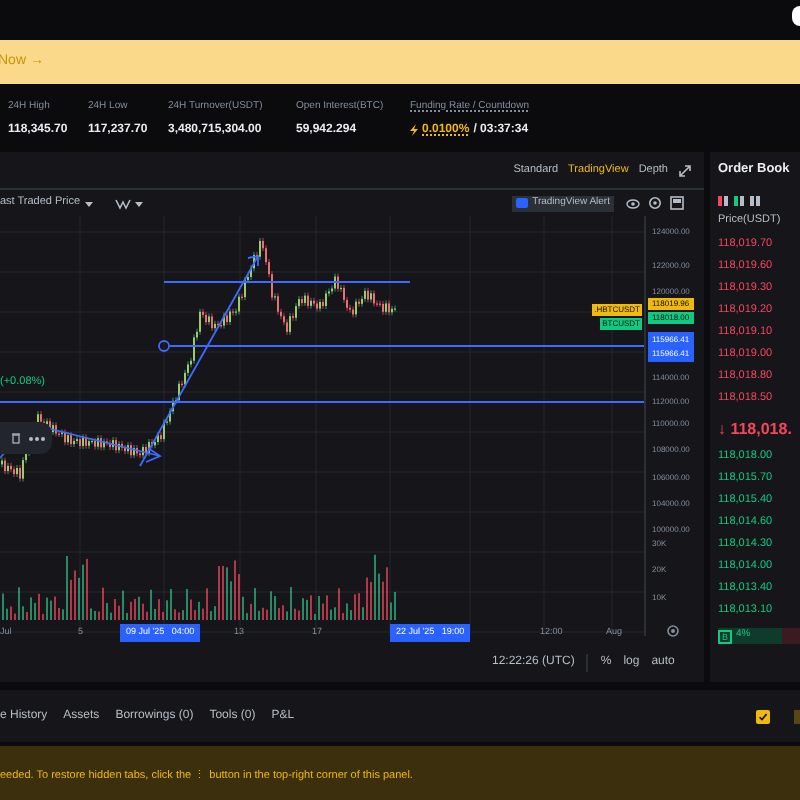  What do you see at coordinates (796, 16) in the screenshot?
I see `window-control` at bounding box center [796, 16].